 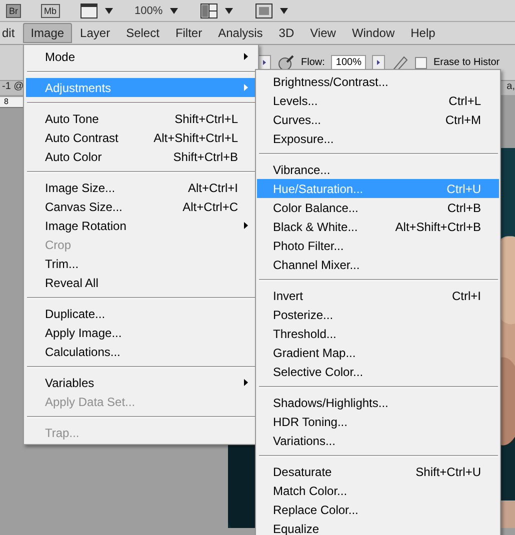 I want to click on checkbox, so click(x=421, y=62).